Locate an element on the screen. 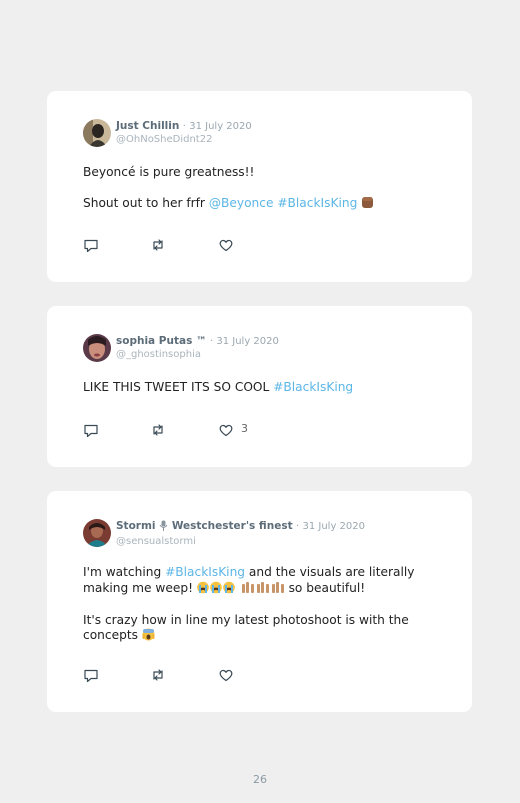 The image size is (520, 803). tweet-text: Shout out to her frfr is located at coordinates (146, 203).